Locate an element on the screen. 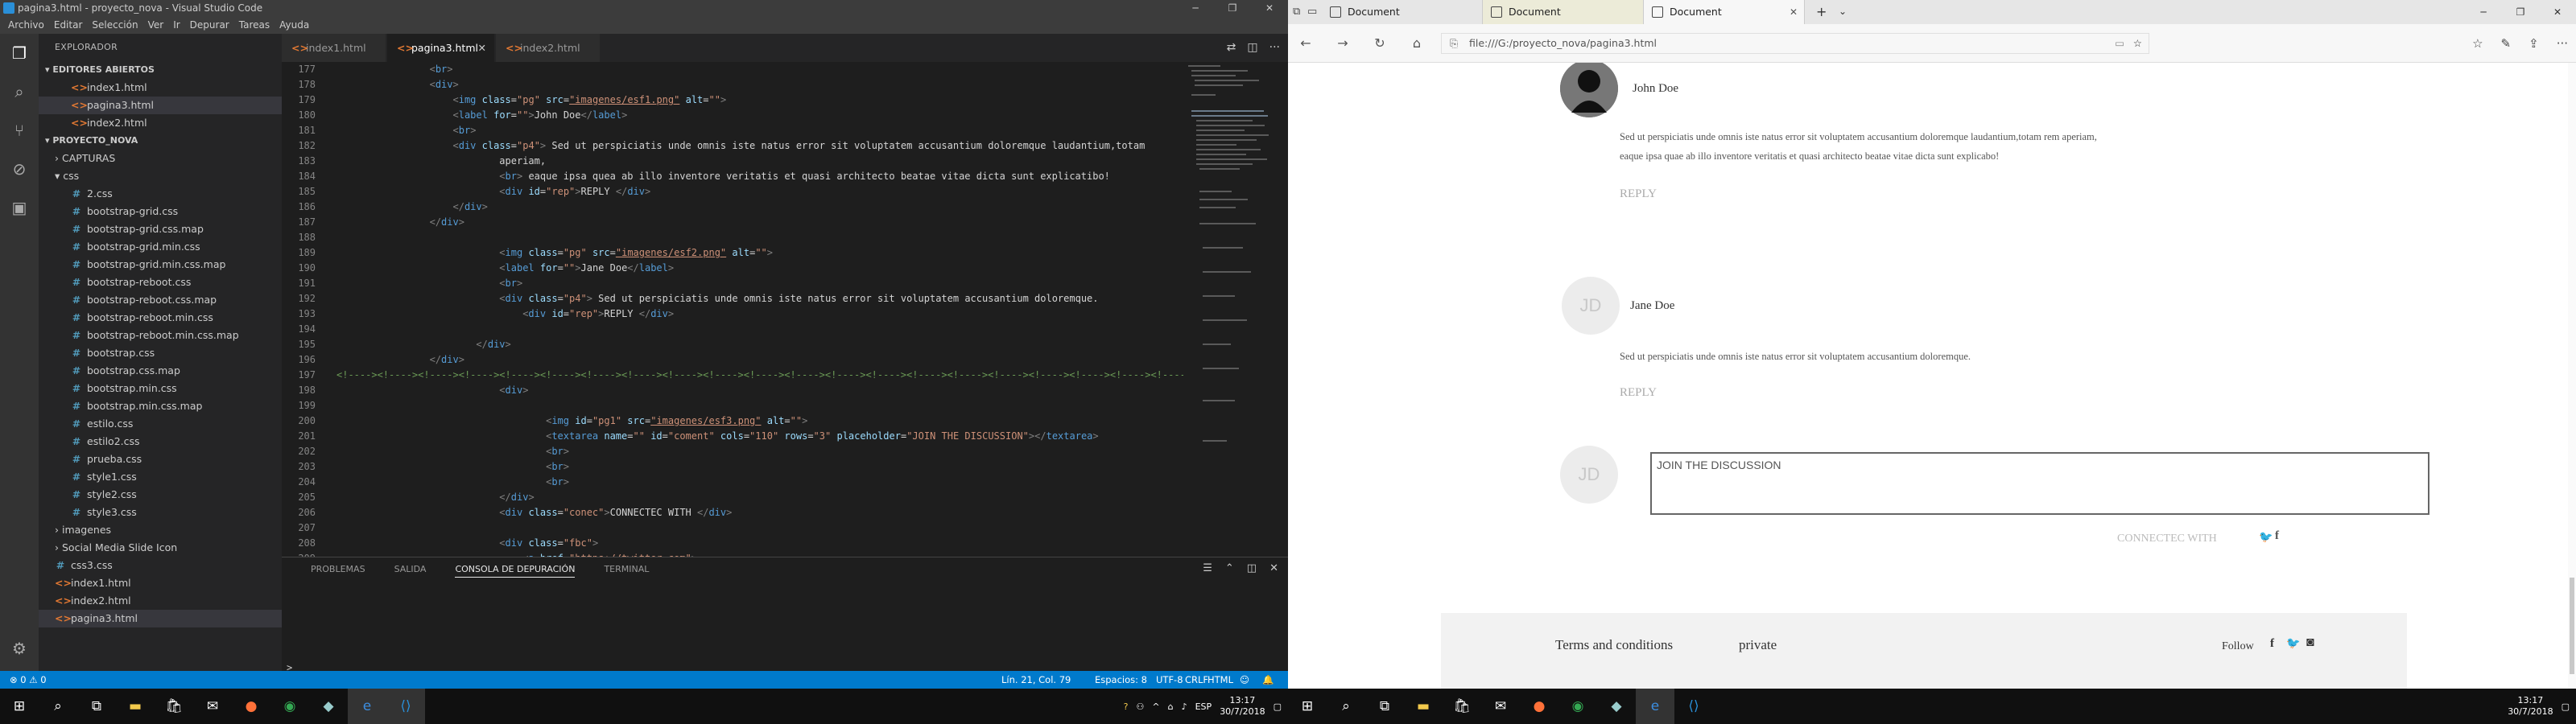  tab-preview-icon: ▭ is located at coordinates (1312, 12).